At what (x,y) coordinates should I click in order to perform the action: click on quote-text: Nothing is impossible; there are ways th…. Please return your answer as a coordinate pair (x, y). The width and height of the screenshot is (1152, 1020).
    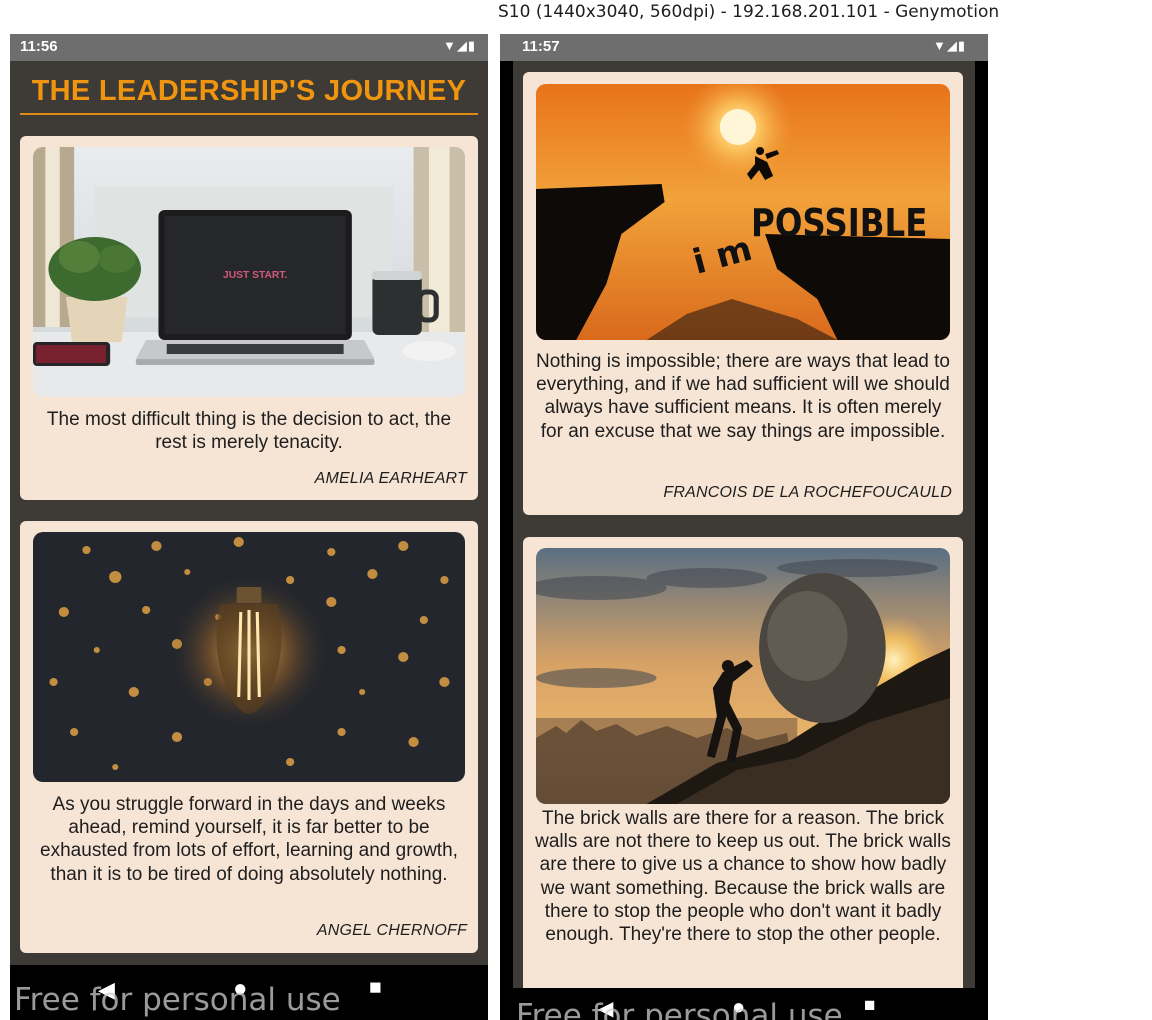
    Looking at the image, I should click on (743, 396).